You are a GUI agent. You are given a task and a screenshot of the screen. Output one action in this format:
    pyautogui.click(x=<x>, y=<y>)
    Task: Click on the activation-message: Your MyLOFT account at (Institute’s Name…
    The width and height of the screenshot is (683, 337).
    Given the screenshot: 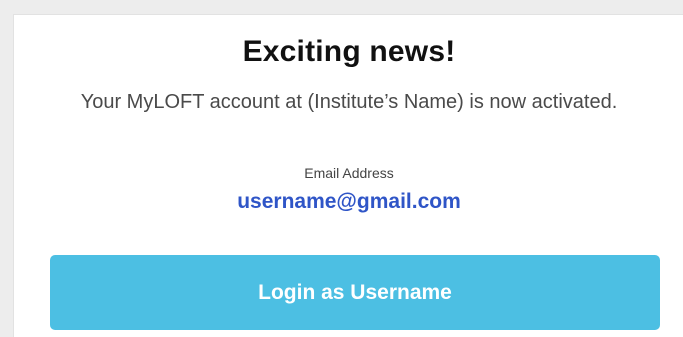 What is the action you would take?
    pyautogui.click(x=349, y=102)
    